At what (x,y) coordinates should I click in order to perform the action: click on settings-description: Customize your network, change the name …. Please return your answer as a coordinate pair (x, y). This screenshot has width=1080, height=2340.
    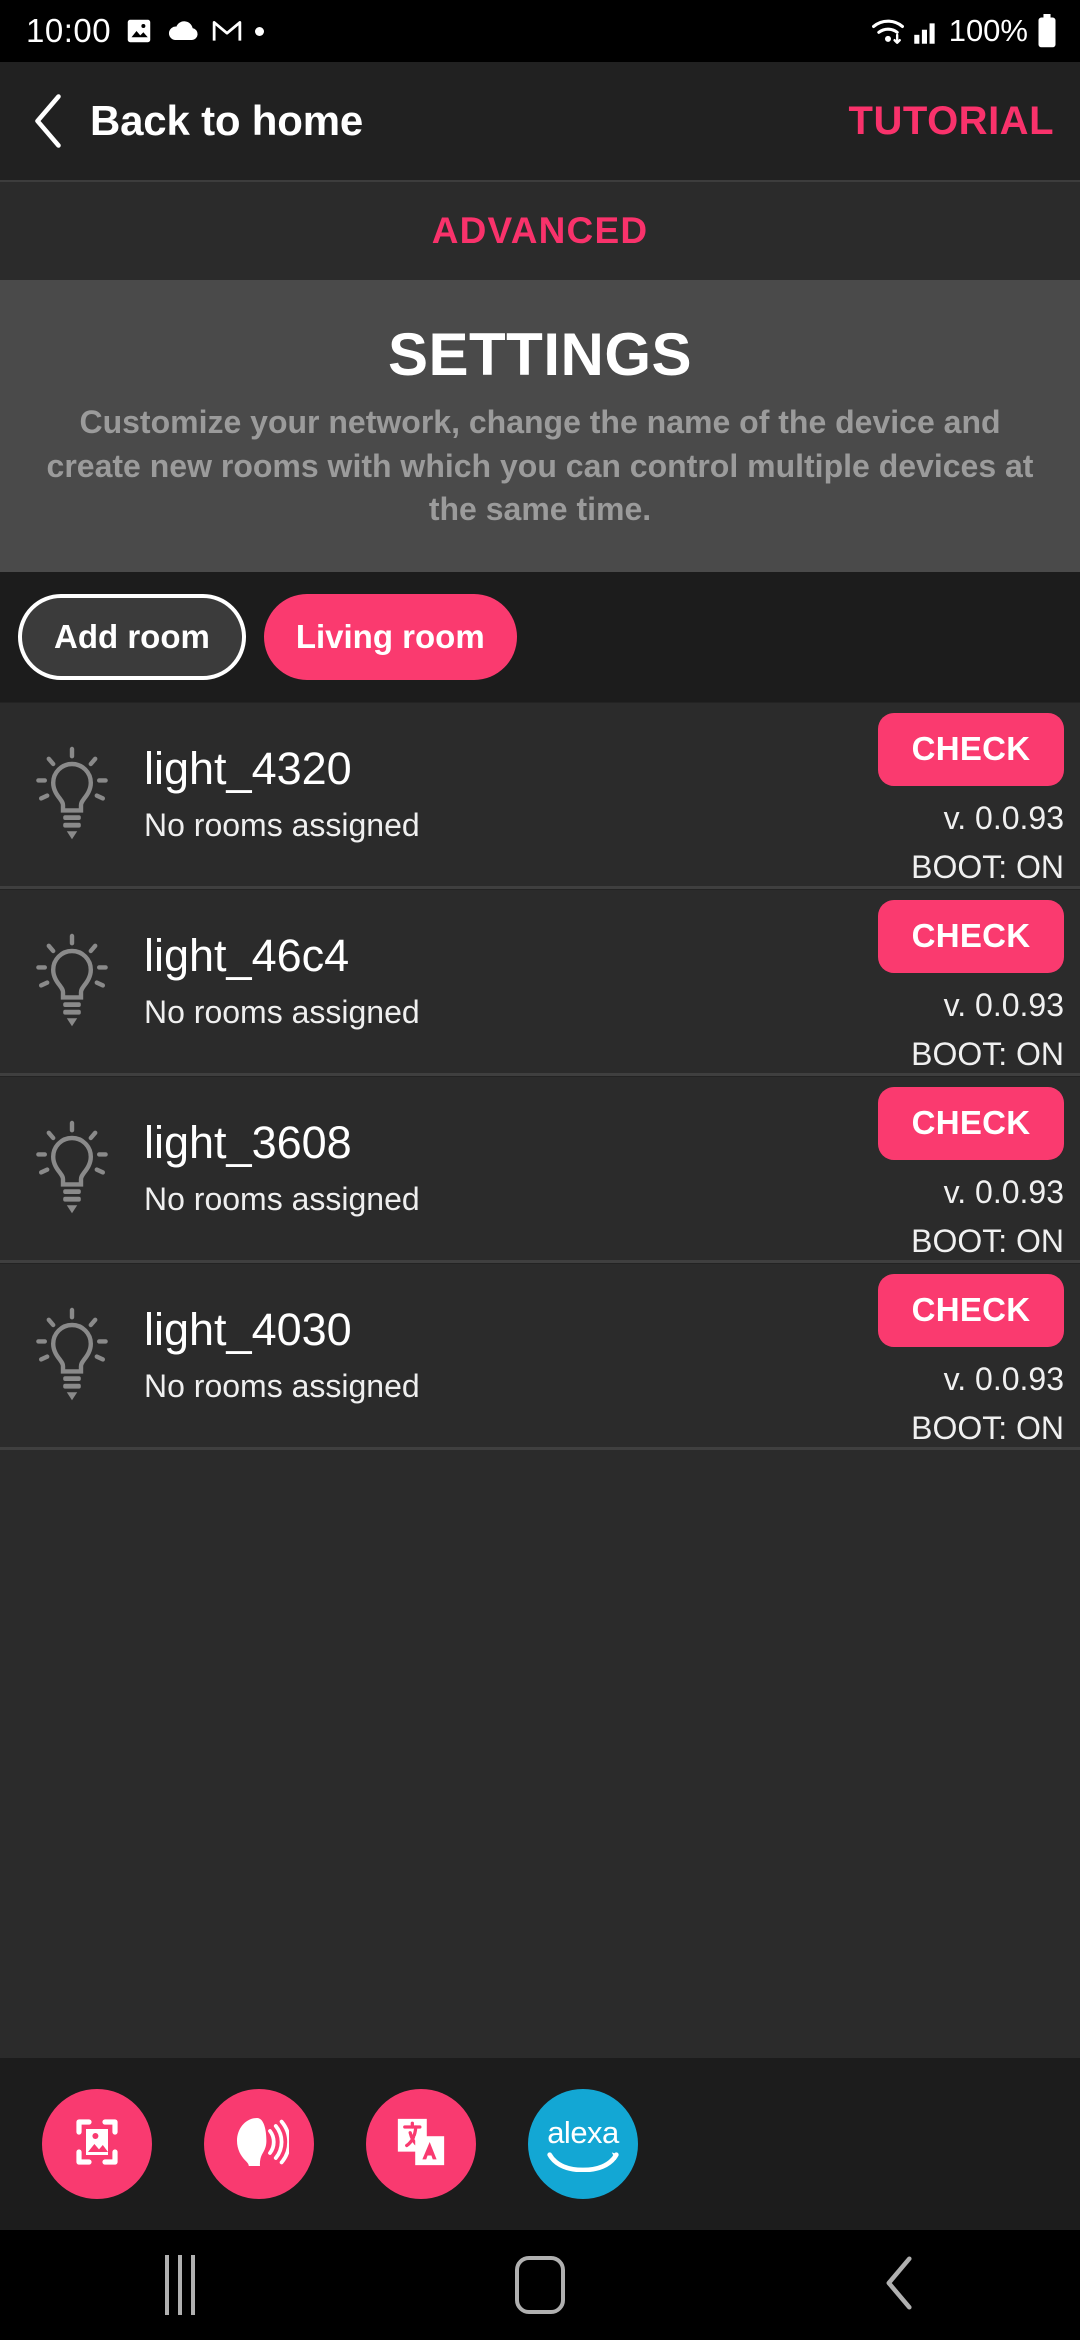
    Looking at the image, I should click on (540, 466).